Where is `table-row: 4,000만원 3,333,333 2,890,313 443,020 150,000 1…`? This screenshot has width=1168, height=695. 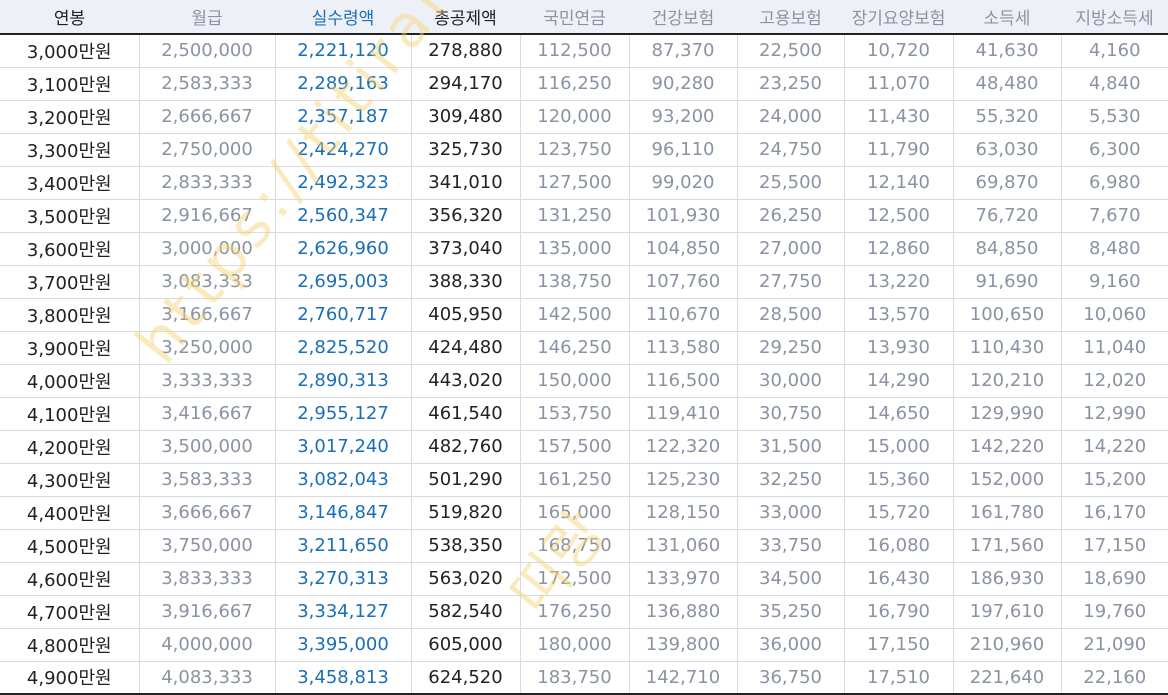
table-row: 4,000만원 3,333,333 2,890,313 443,020 150,000 1… is located at coordinates (584, 381).